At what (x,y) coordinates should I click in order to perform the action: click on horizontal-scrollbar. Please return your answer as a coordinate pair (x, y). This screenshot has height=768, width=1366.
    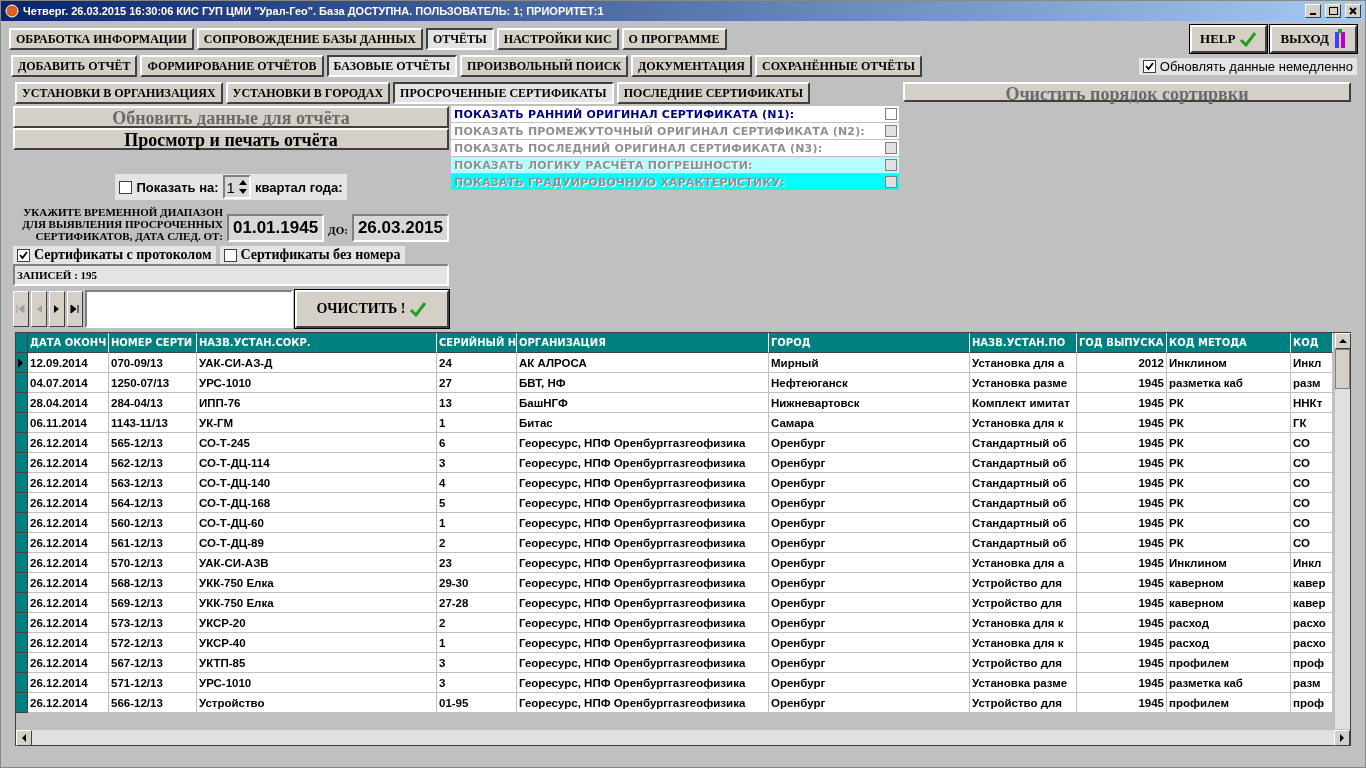
    Looking at the image, I should click on (683, 737).